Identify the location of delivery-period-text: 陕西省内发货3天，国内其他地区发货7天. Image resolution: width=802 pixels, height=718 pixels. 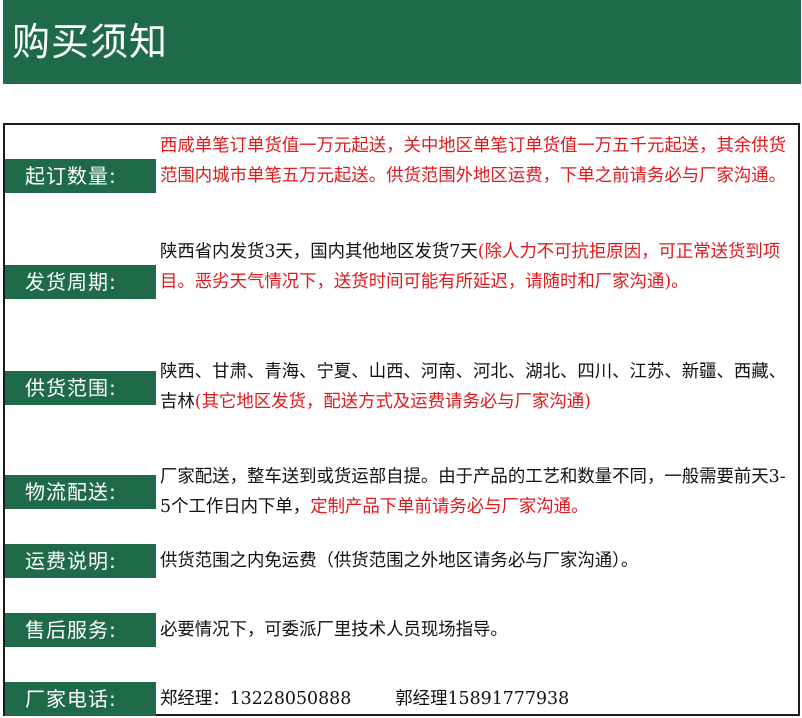
(319, 252).